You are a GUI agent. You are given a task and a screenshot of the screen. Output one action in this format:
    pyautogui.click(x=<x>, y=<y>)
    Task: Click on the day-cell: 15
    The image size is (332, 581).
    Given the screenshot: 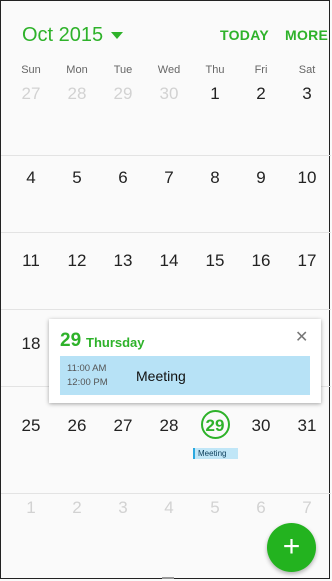 What is the action you would take?
    pyautogui.click(x=215, y=261)
    